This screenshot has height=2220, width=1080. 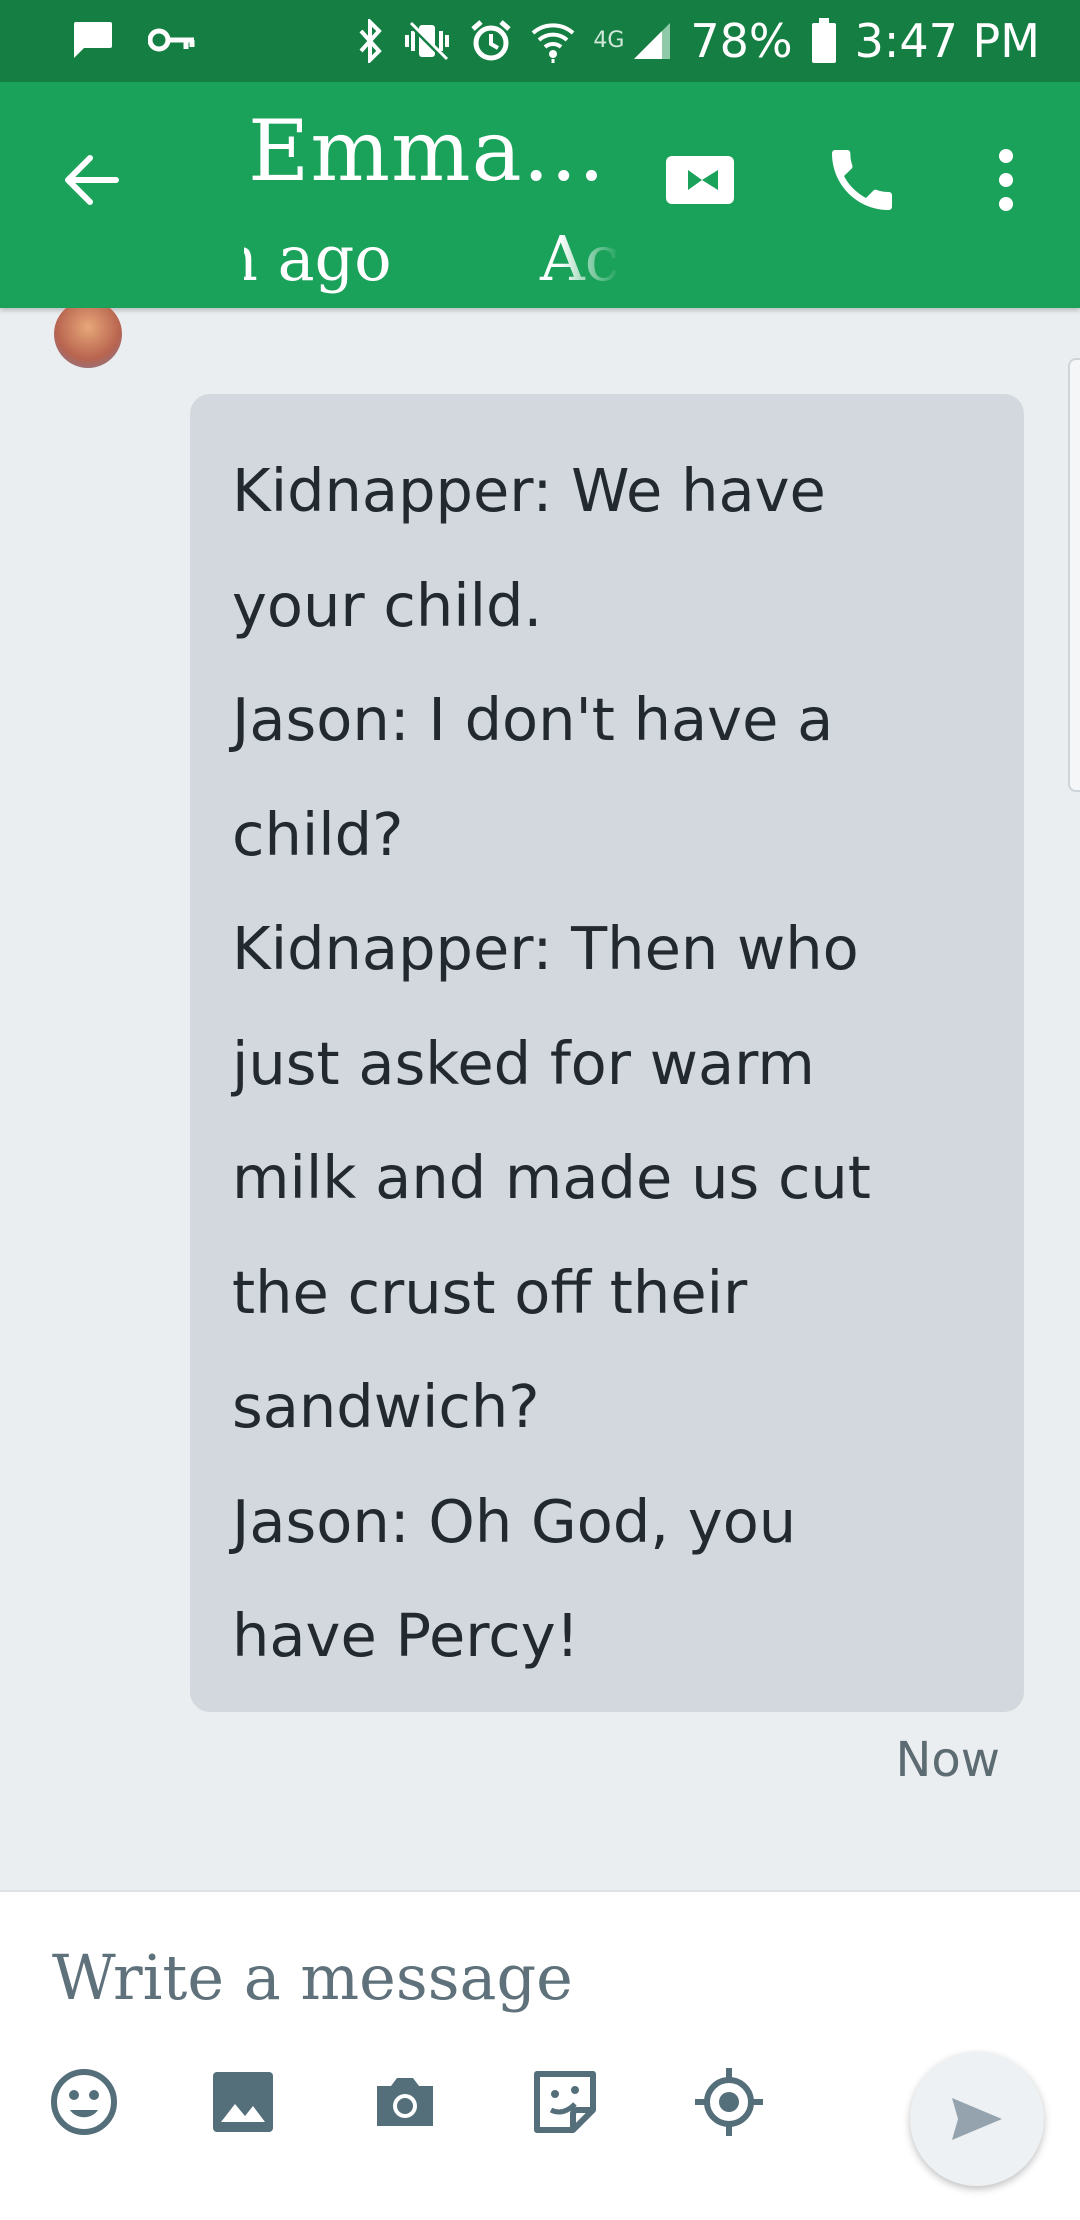 I want to click on camera-button, so click(x=405, y=2102).